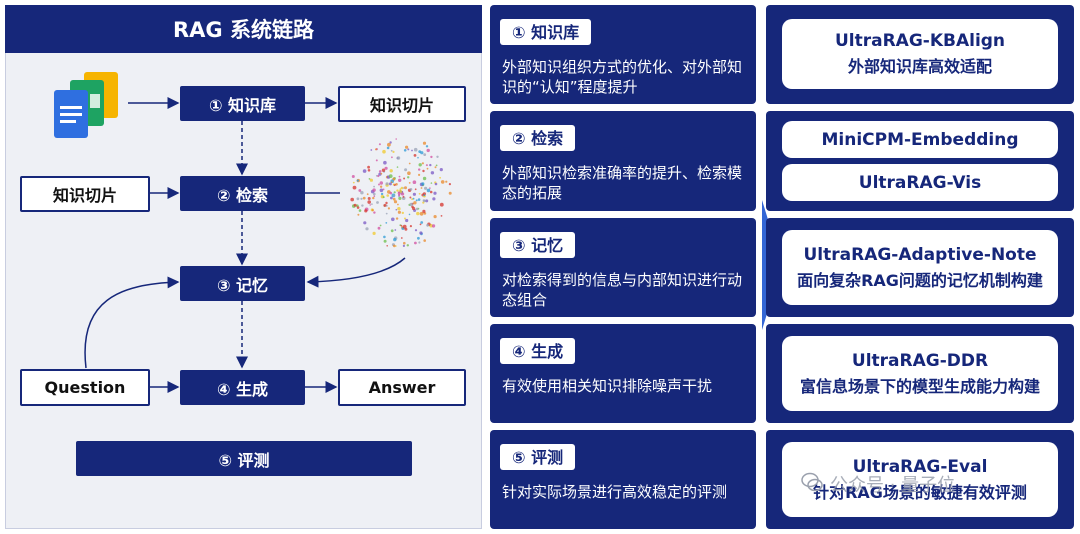 The image size is (1080, 534). I want to click on knowledge-chunks-output: 知识切片, so click(402, 104).